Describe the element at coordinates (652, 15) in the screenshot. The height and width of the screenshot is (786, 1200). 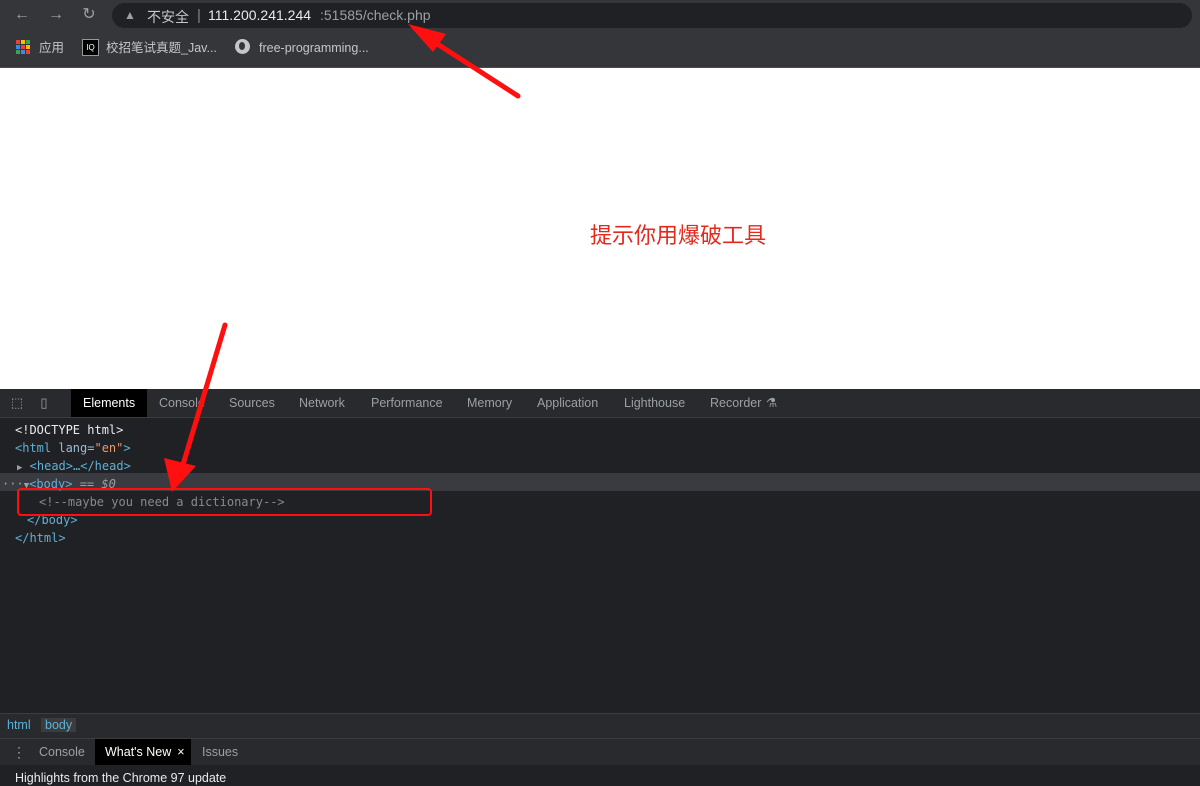
I see `address-bar: ▲ 不安全 | 111.200.241.244 :51585/check.php` at that location.